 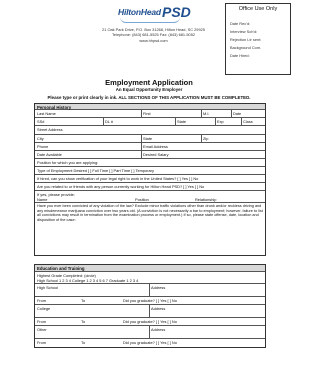 What do you see at coordinates (150, 332) in the screenshot?
I see `other-school-row: Other Address` at bounding box center [150, 332].